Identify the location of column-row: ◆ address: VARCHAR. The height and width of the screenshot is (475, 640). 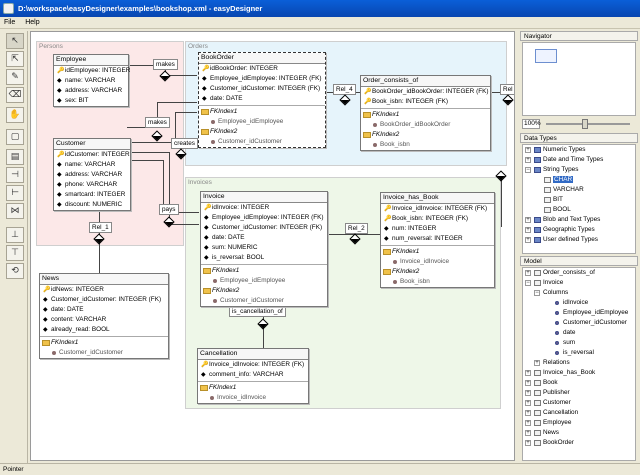
(91, 91).